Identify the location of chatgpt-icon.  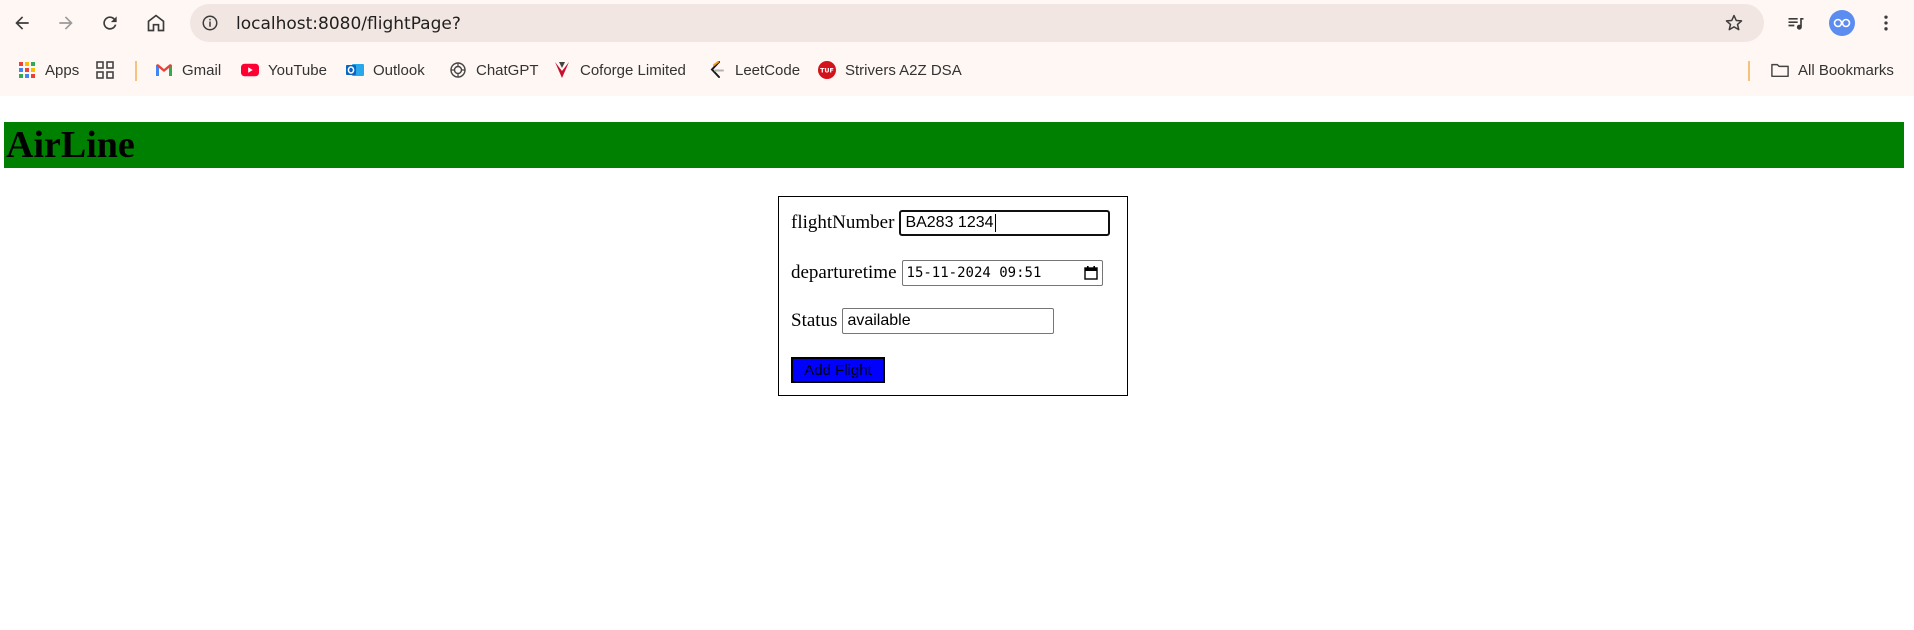
(458, 70).